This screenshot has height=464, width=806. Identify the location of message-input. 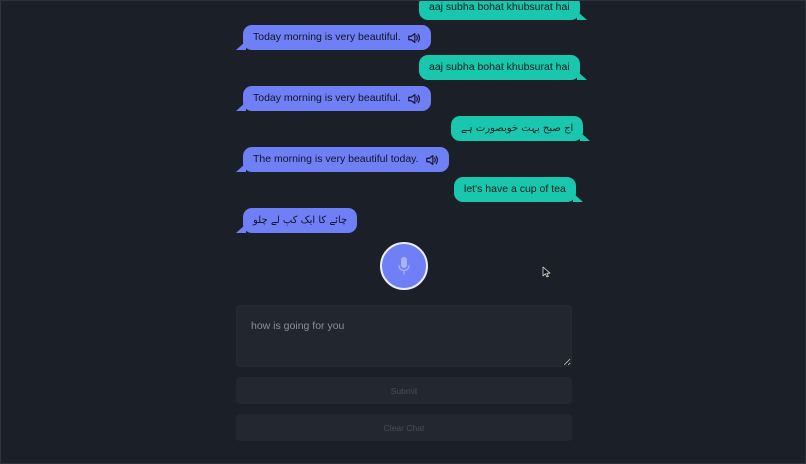
(404, 336).